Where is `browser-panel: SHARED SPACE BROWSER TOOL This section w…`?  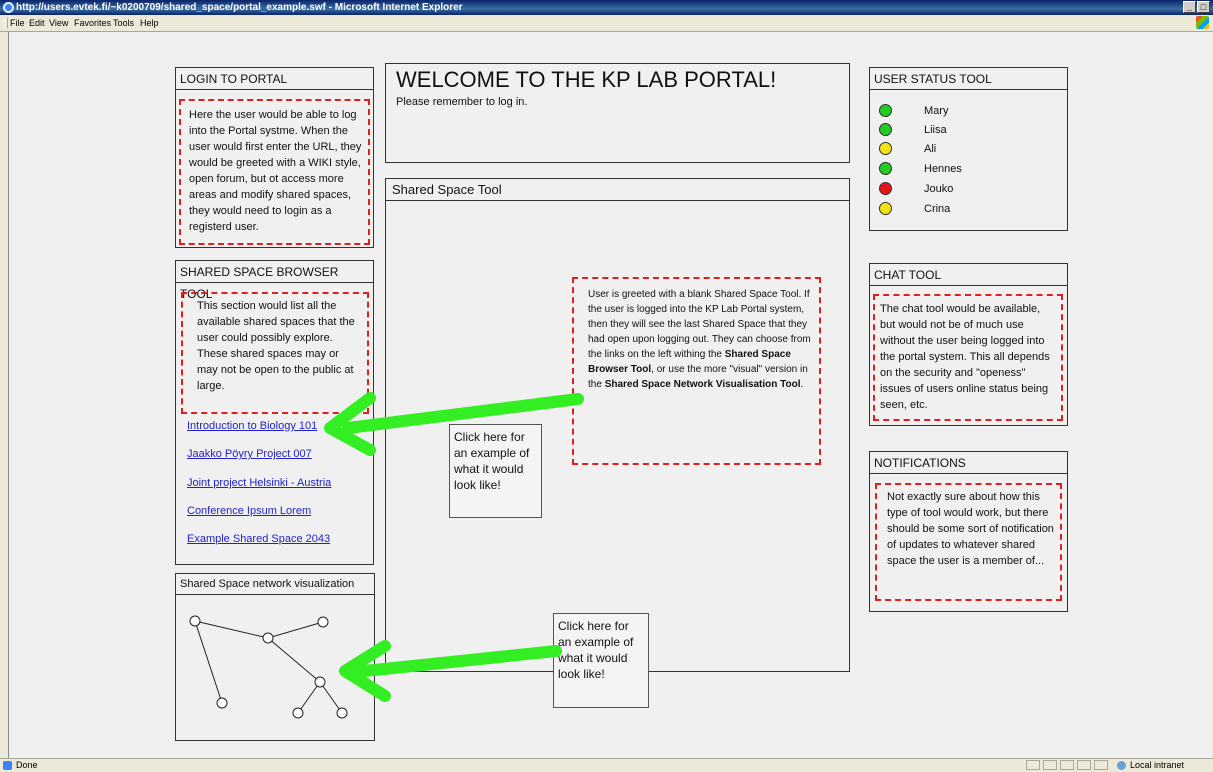 browser-panel: SHARED SPACE BROWSER TOOL This section w… is located at coordinates (274, 412).